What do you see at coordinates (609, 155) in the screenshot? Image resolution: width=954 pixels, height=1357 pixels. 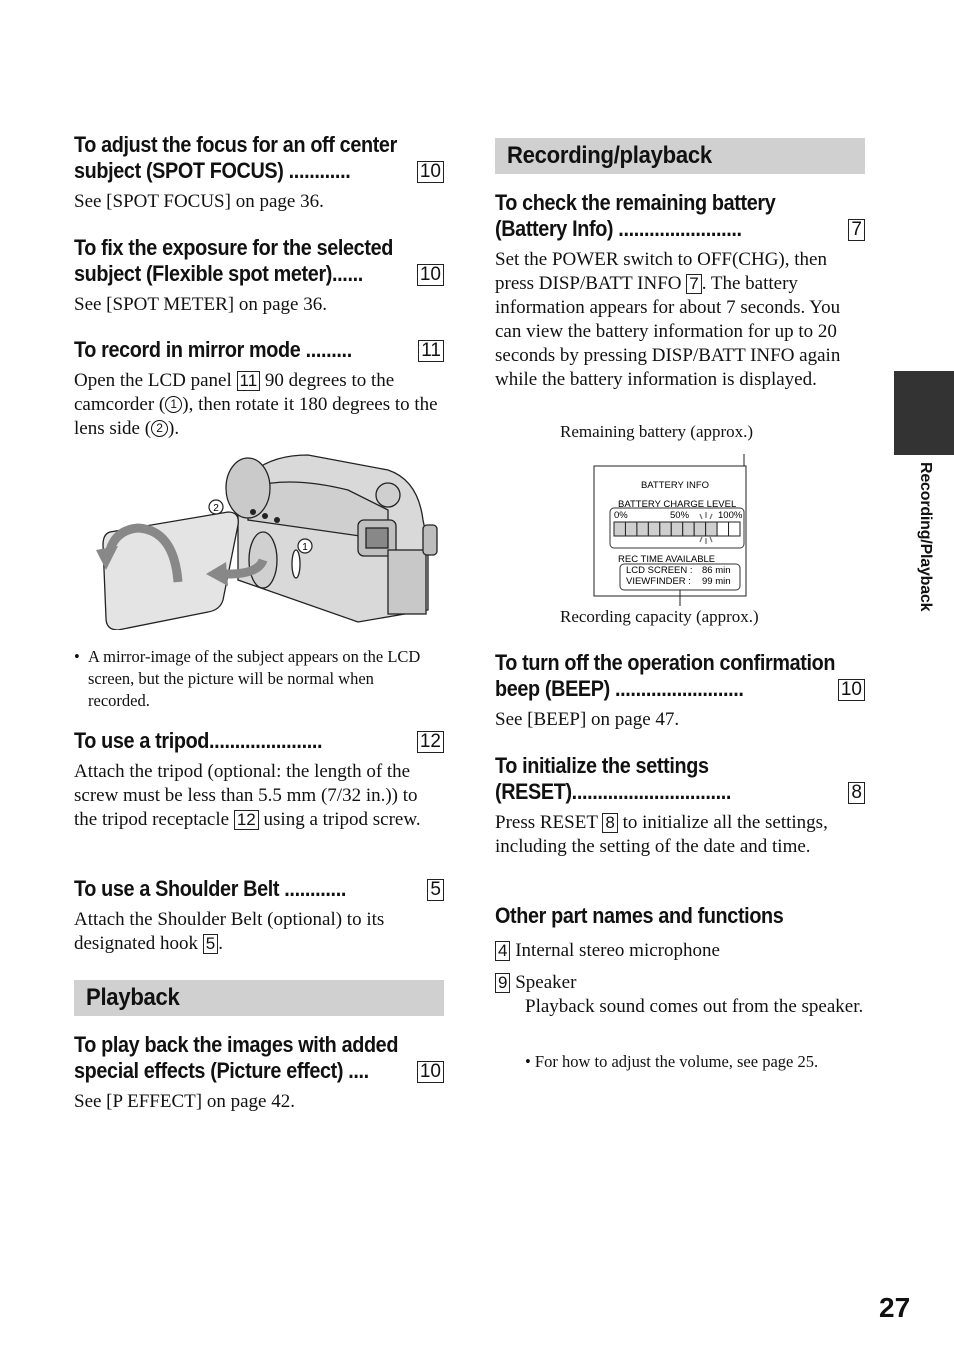 I see `recording-playback-title: Recording/playback` at bounding box center [609, 155].